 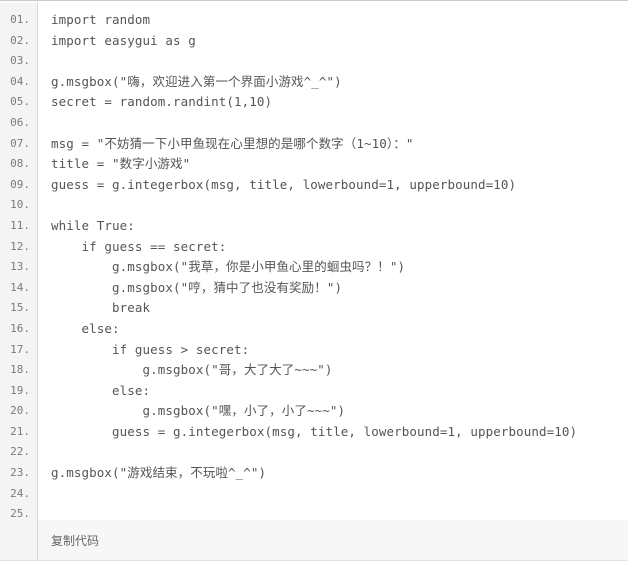 What do you see at coordinates (20, 431) in the screenshot?
I see `line-number: 21.` at bounding box center [20, 431].